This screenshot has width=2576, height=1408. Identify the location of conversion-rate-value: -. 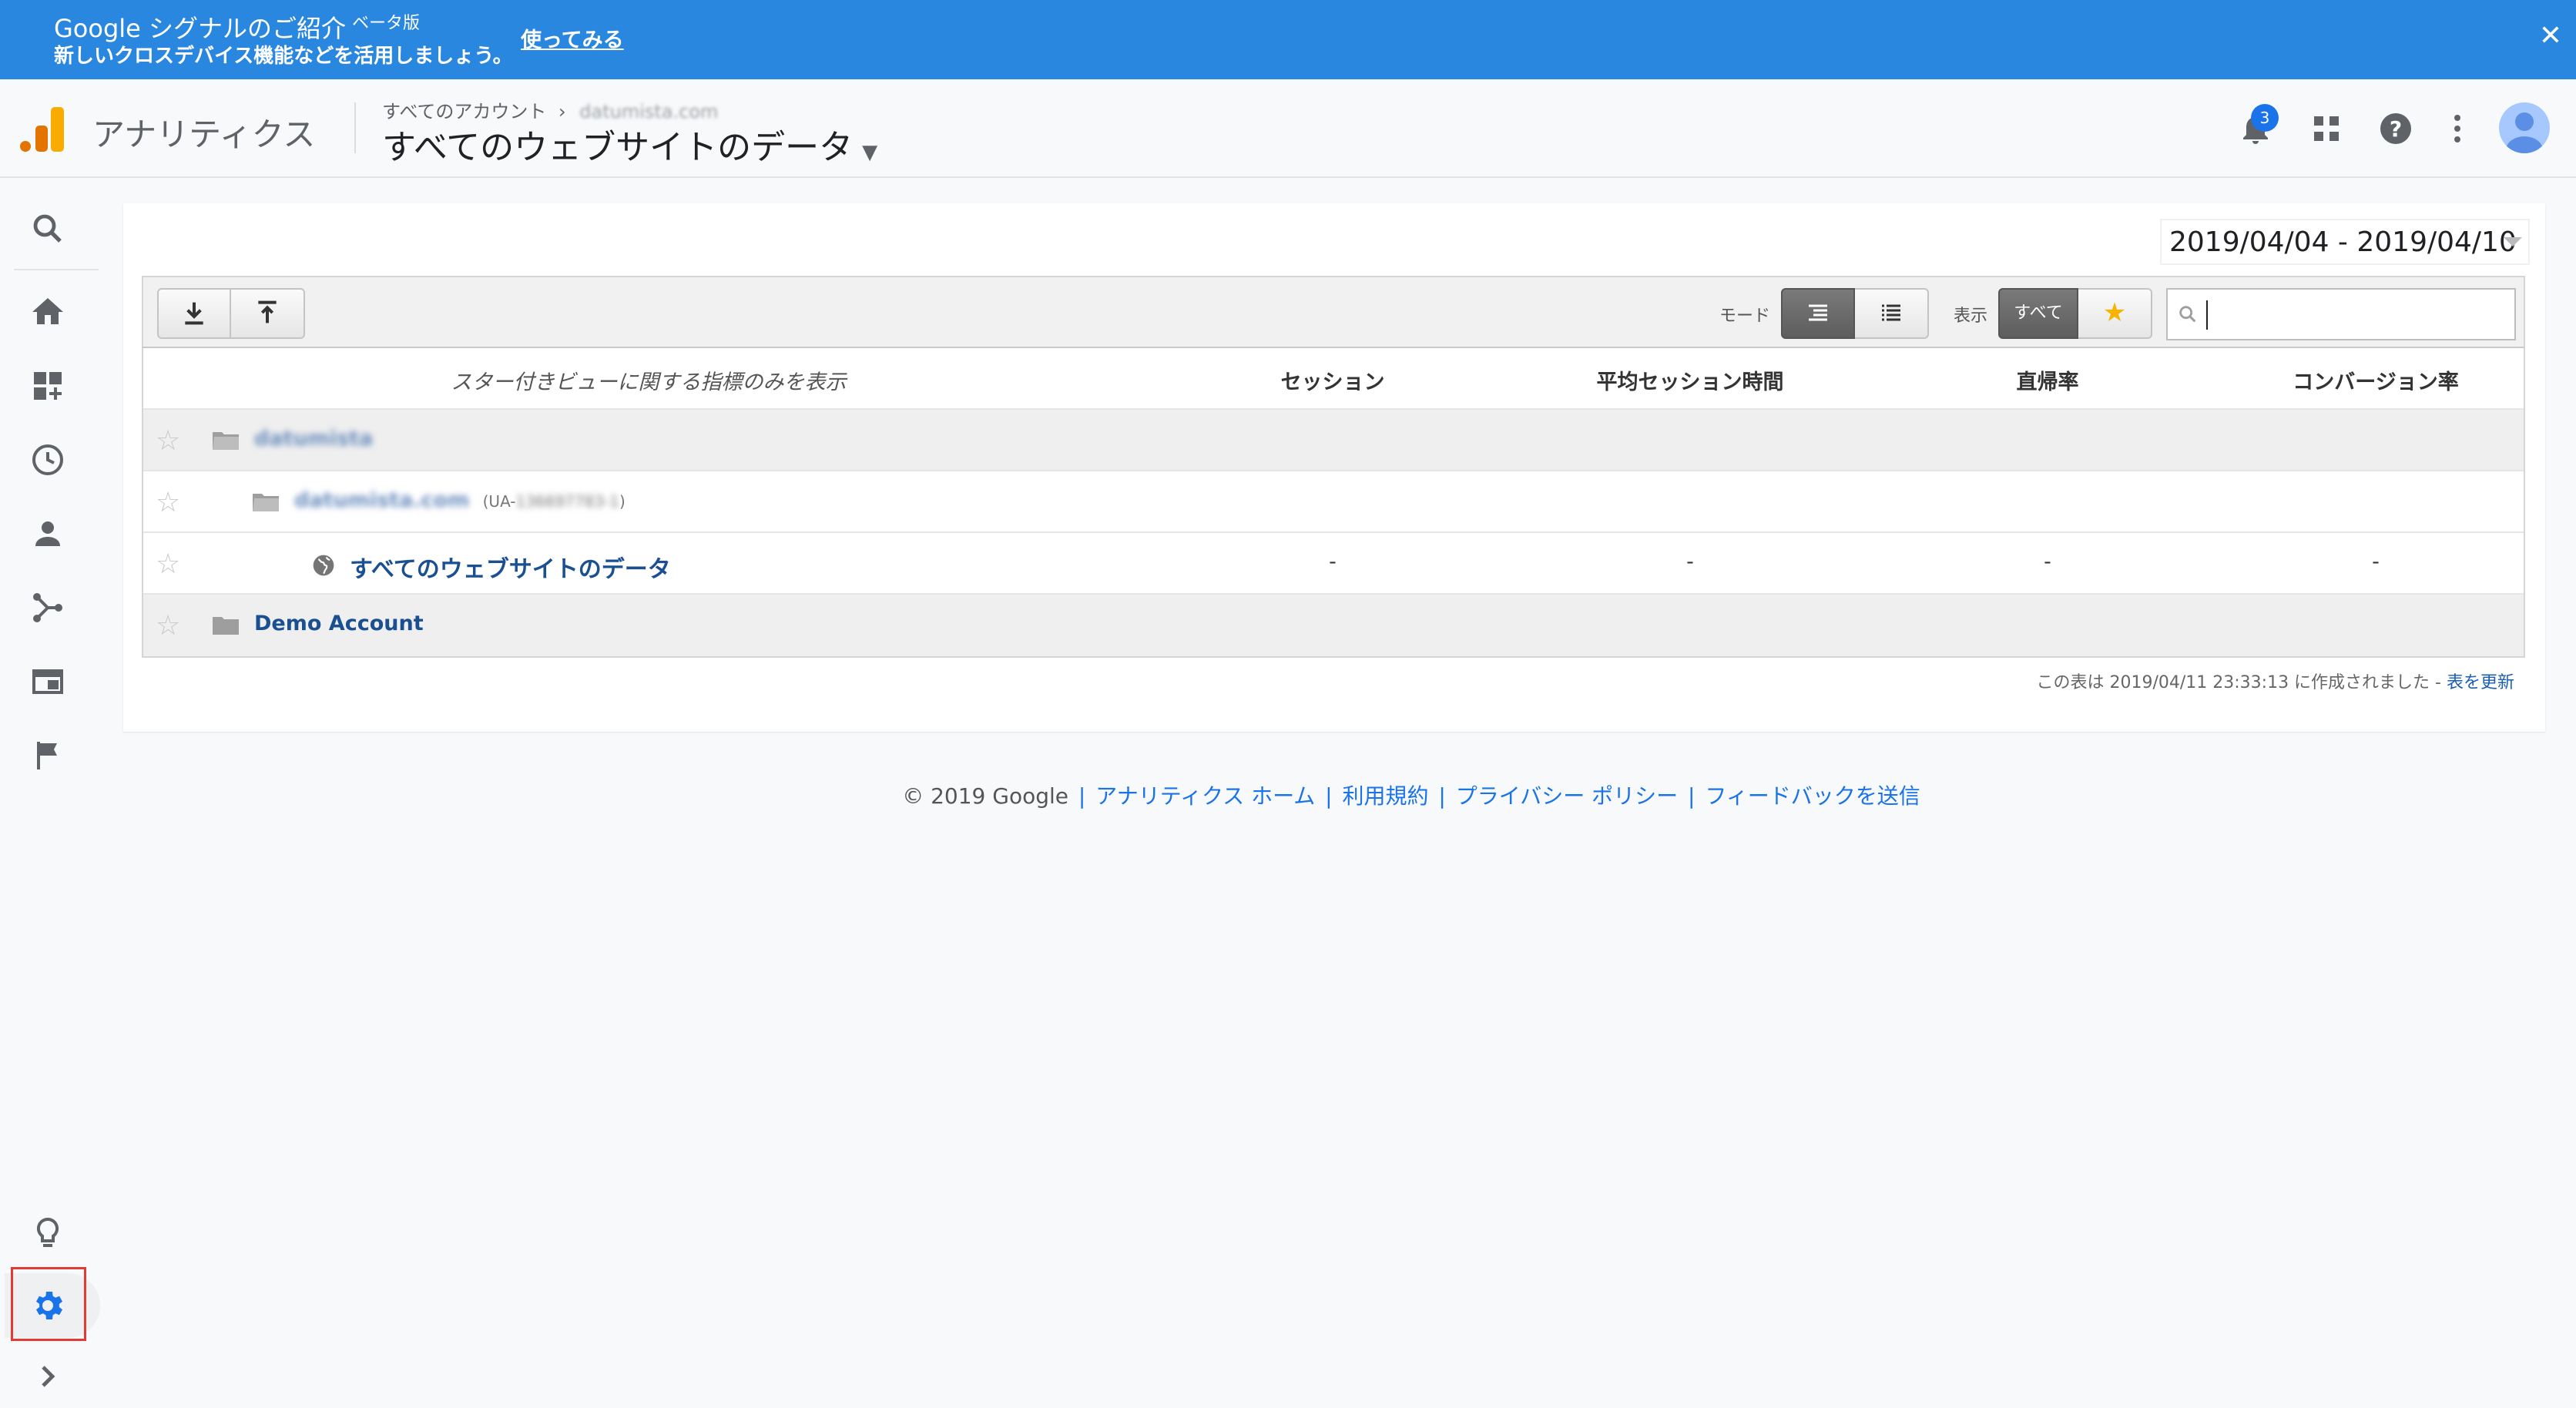
(2376, 562).